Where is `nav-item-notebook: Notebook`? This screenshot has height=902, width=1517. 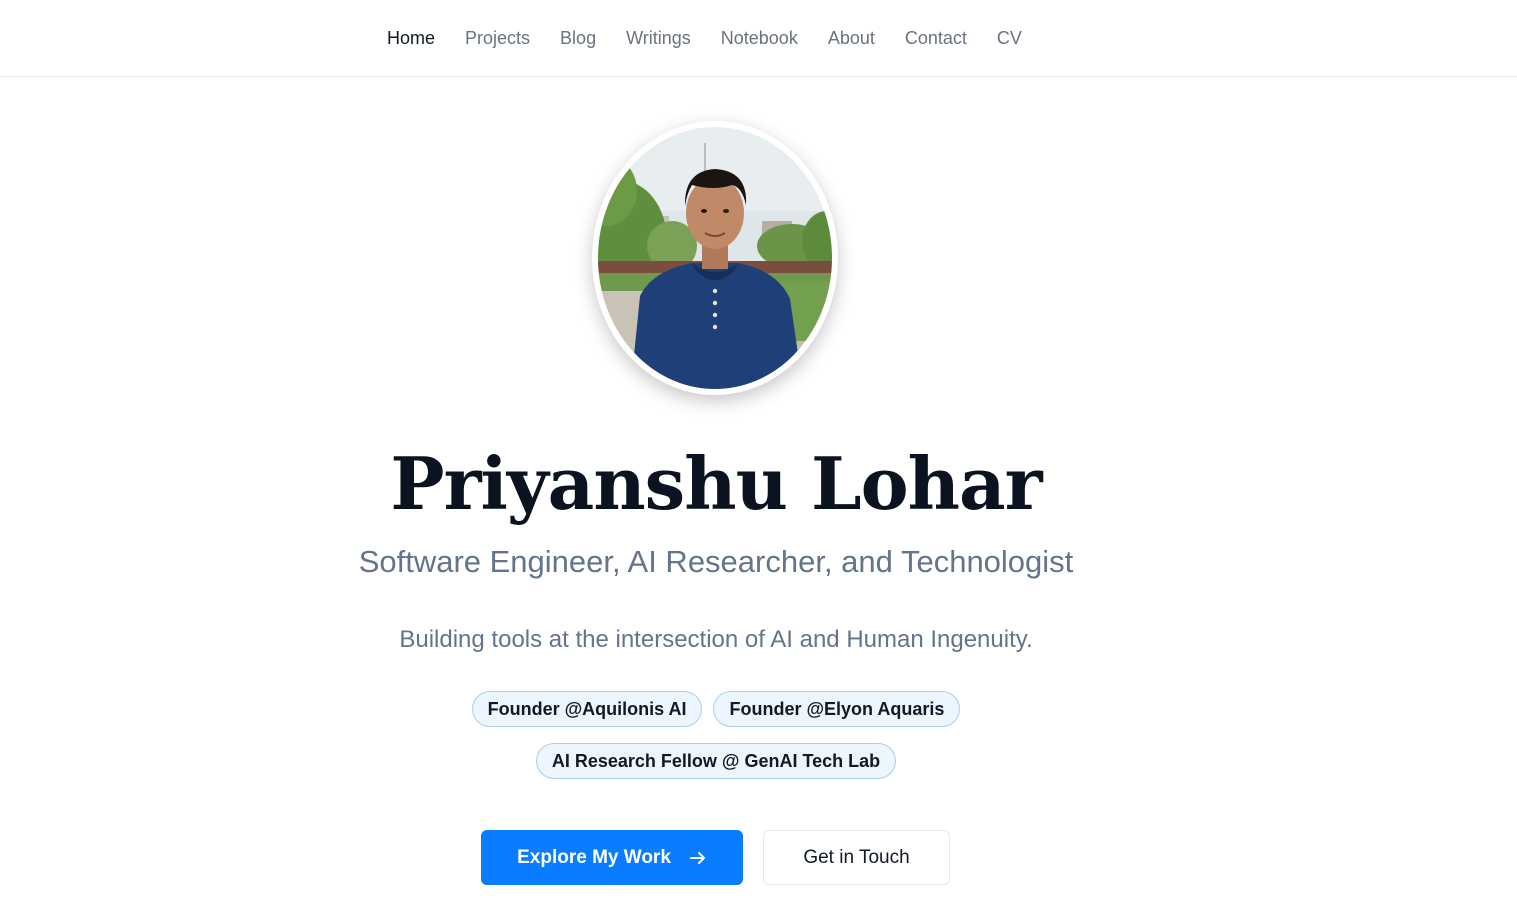 nav-item-notebook: Notebook is located at coordinates (759, 38).